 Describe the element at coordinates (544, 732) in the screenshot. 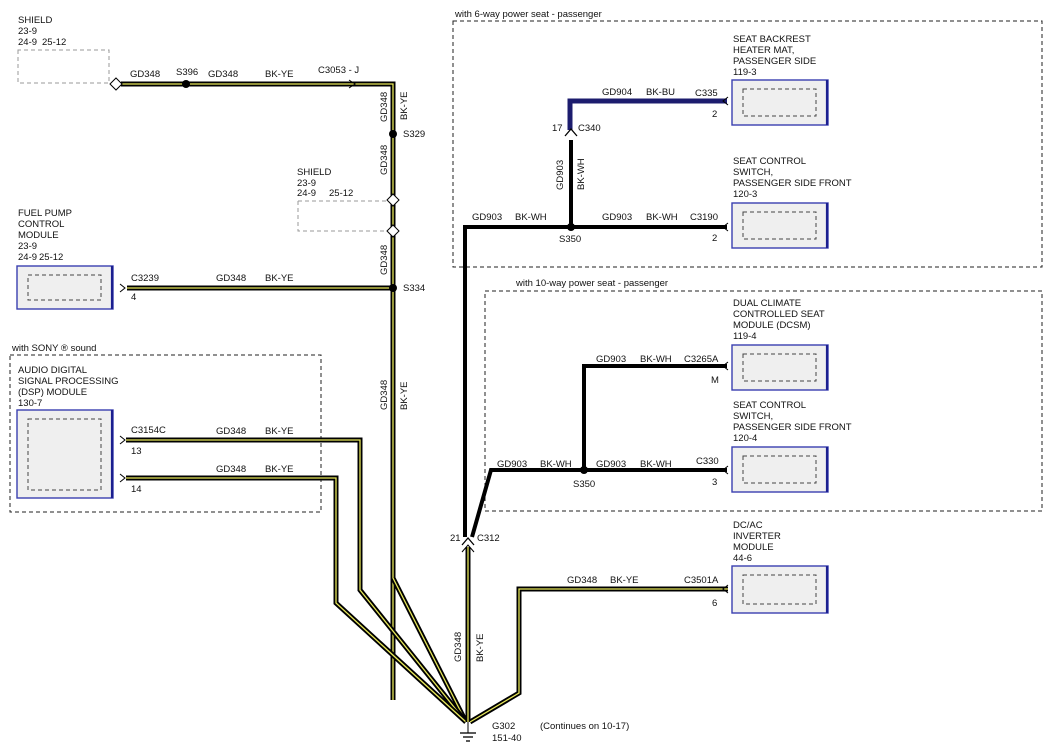

I see `ground-g302: G302 151-40 (Continues on 10-17)` at that location.